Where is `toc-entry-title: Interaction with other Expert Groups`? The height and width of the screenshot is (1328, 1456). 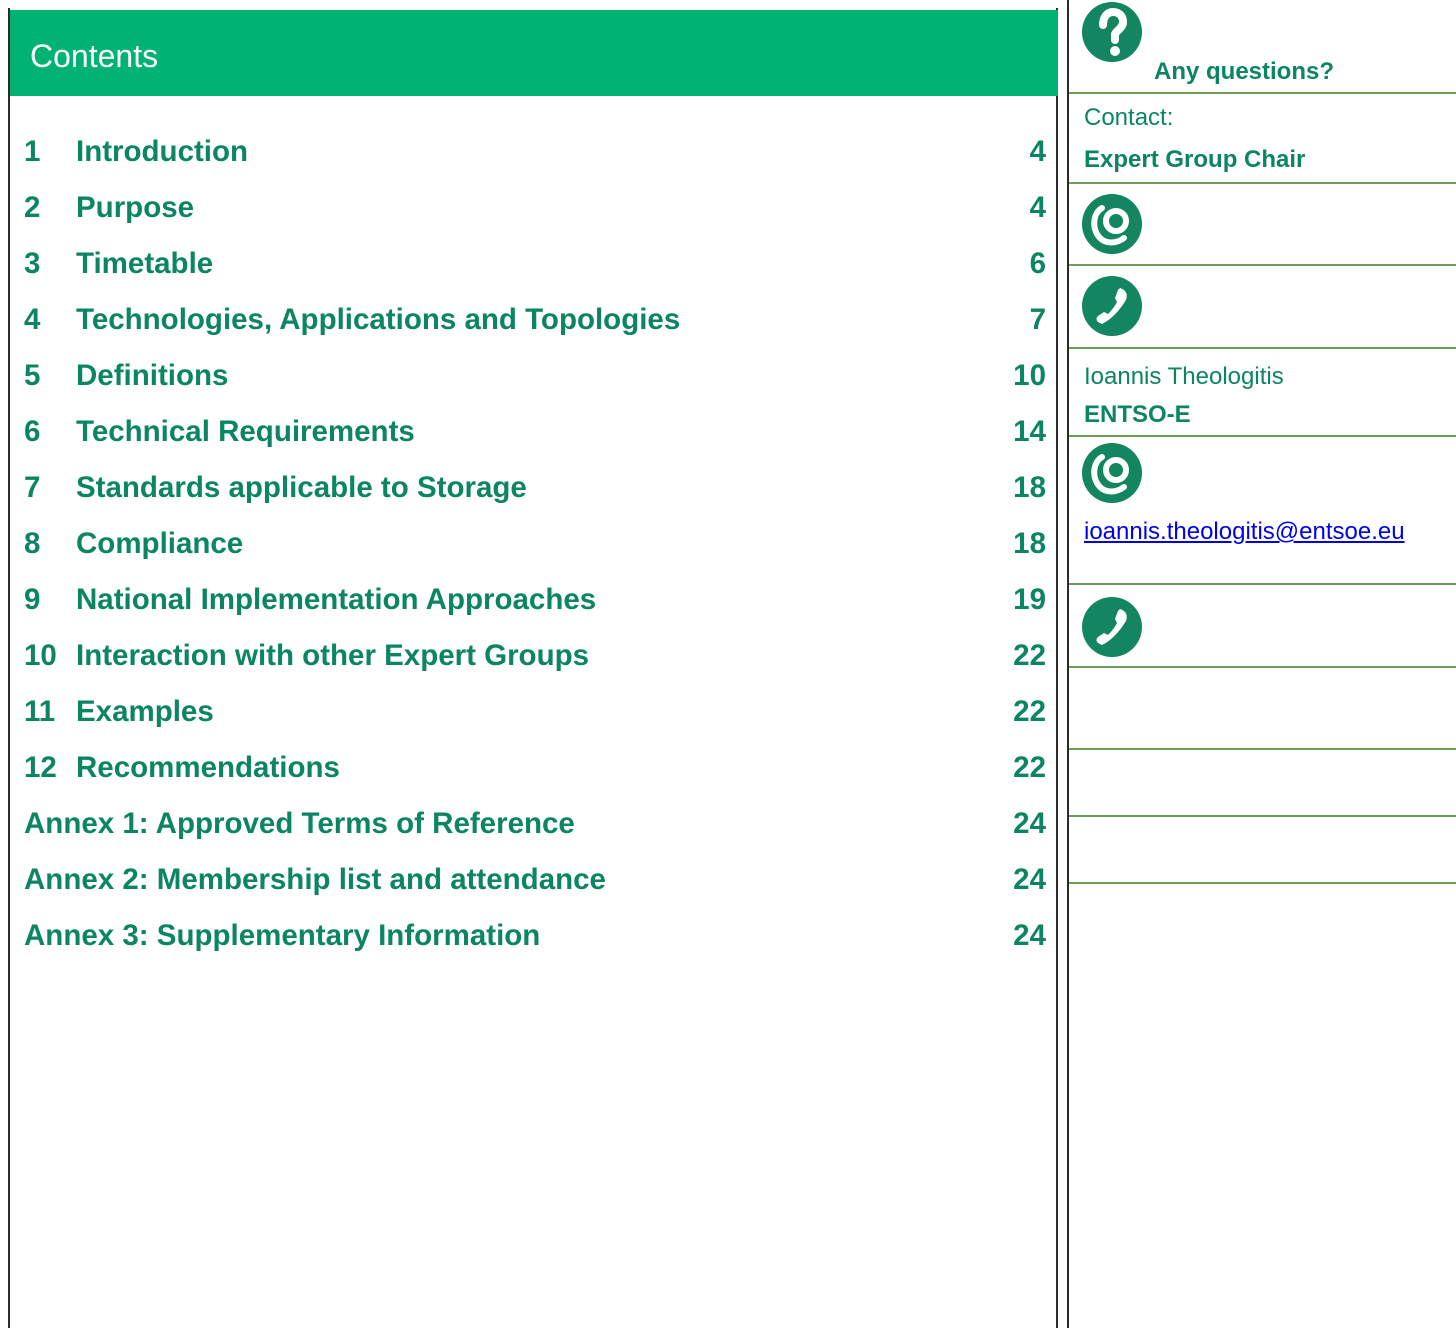 toc-entry-title: Interaction with other Expert Groups is located at coordinates (333, 655).